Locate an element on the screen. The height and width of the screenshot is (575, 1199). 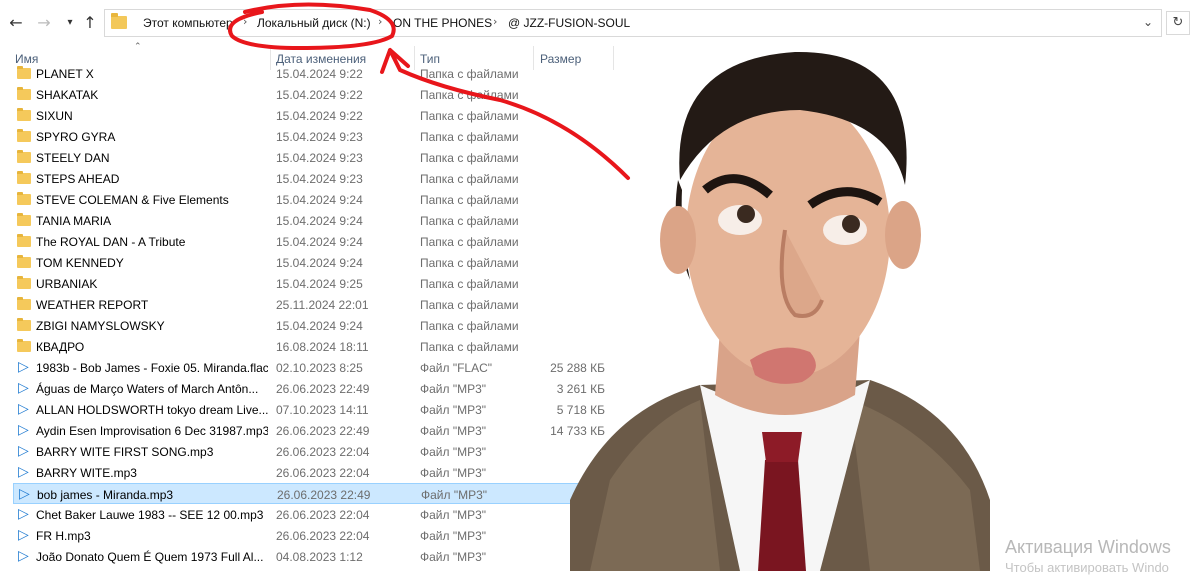
windows-activation-hint: Чтобы активировать Windo is located at coordinates (1087, 567).